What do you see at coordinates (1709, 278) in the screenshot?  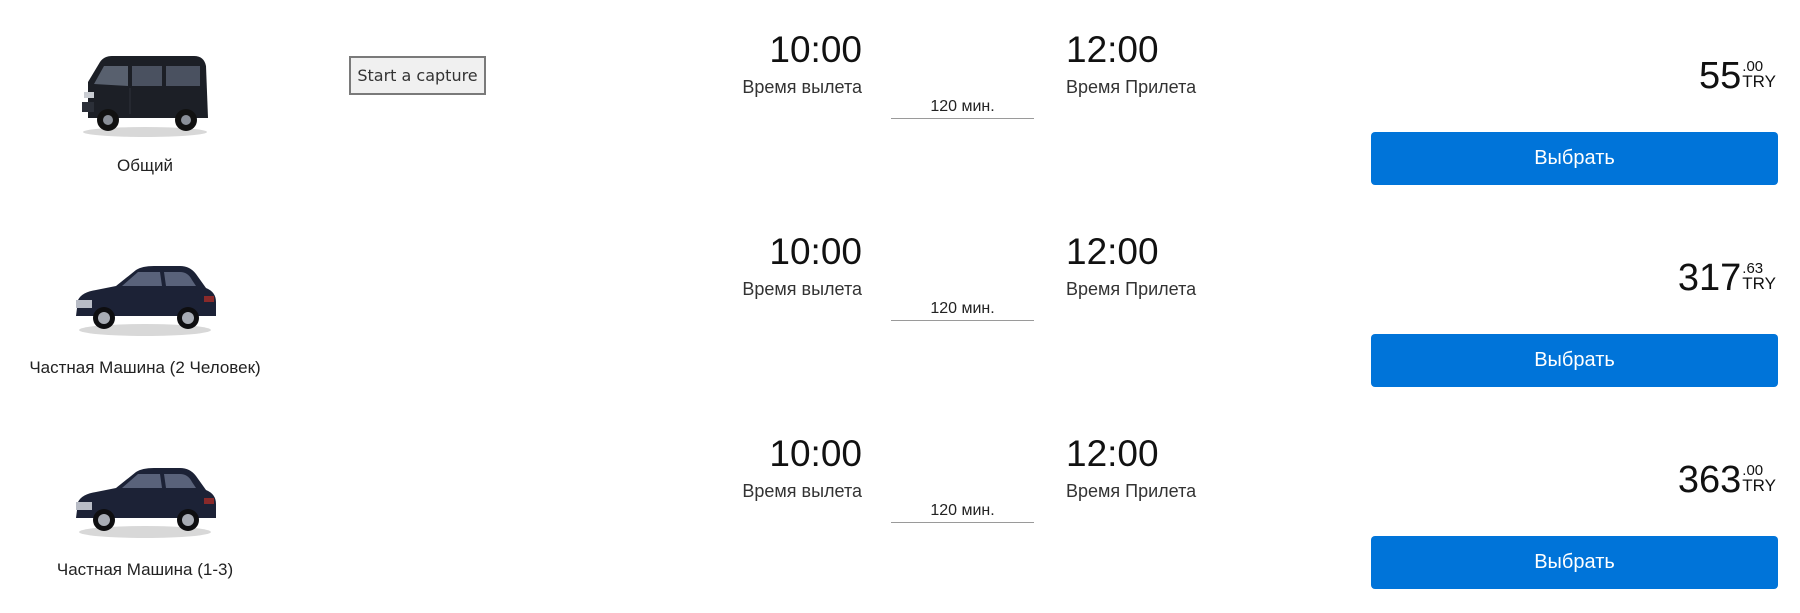 I see `price-integer: 317` at bounding box center [1709, 278].